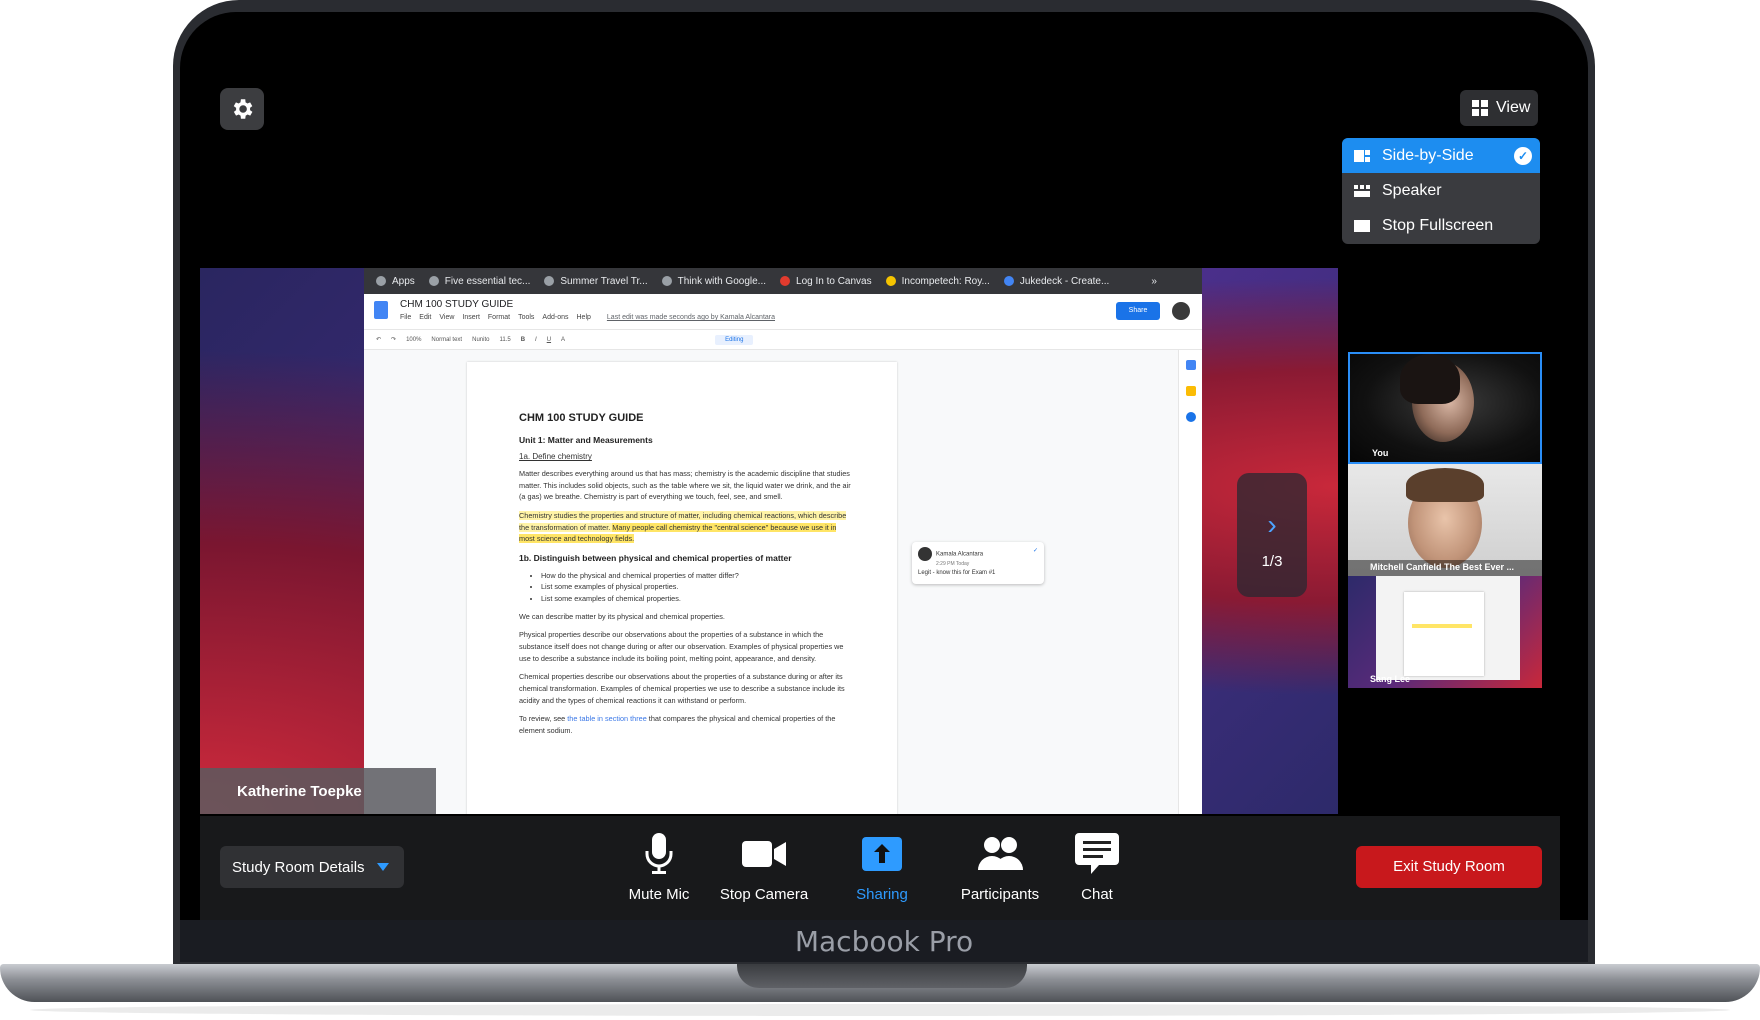 The width and height of the screenshot is (1760, 1020). I want to click on menu-insert: Insert, so click(471, 317).